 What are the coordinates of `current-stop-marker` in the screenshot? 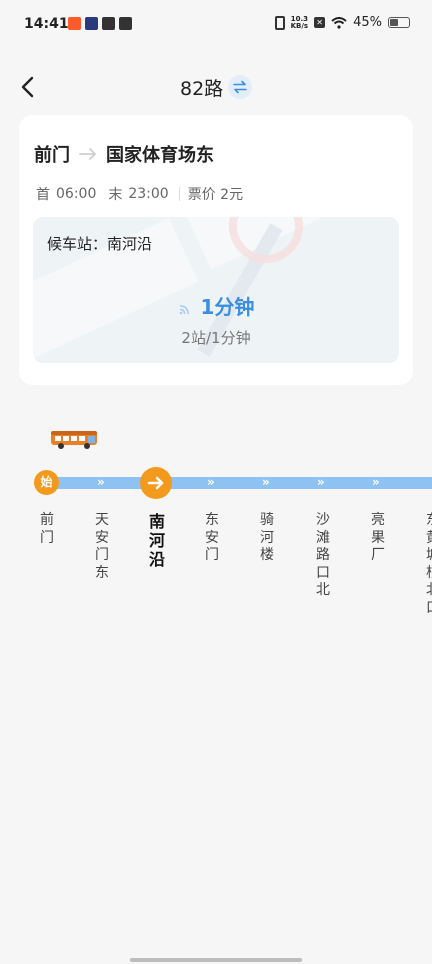 It's located at (156, 483).